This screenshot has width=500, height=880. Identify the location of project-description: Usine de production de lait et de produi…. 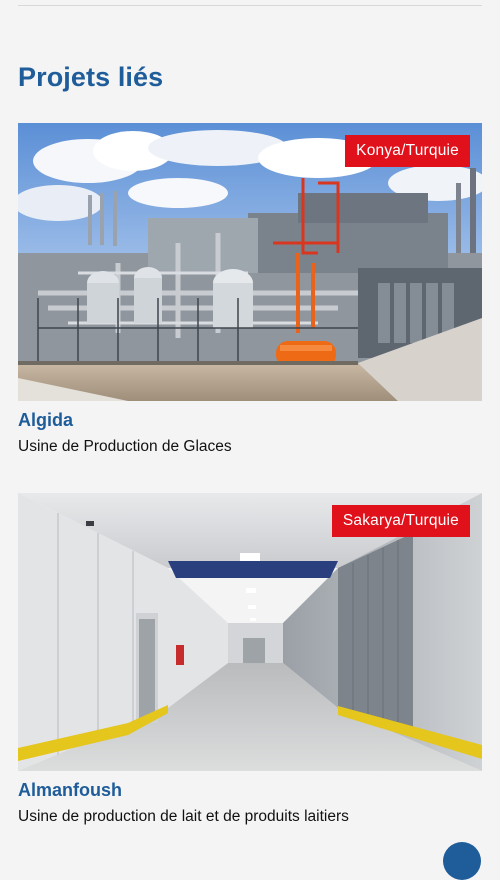
(183, 816).